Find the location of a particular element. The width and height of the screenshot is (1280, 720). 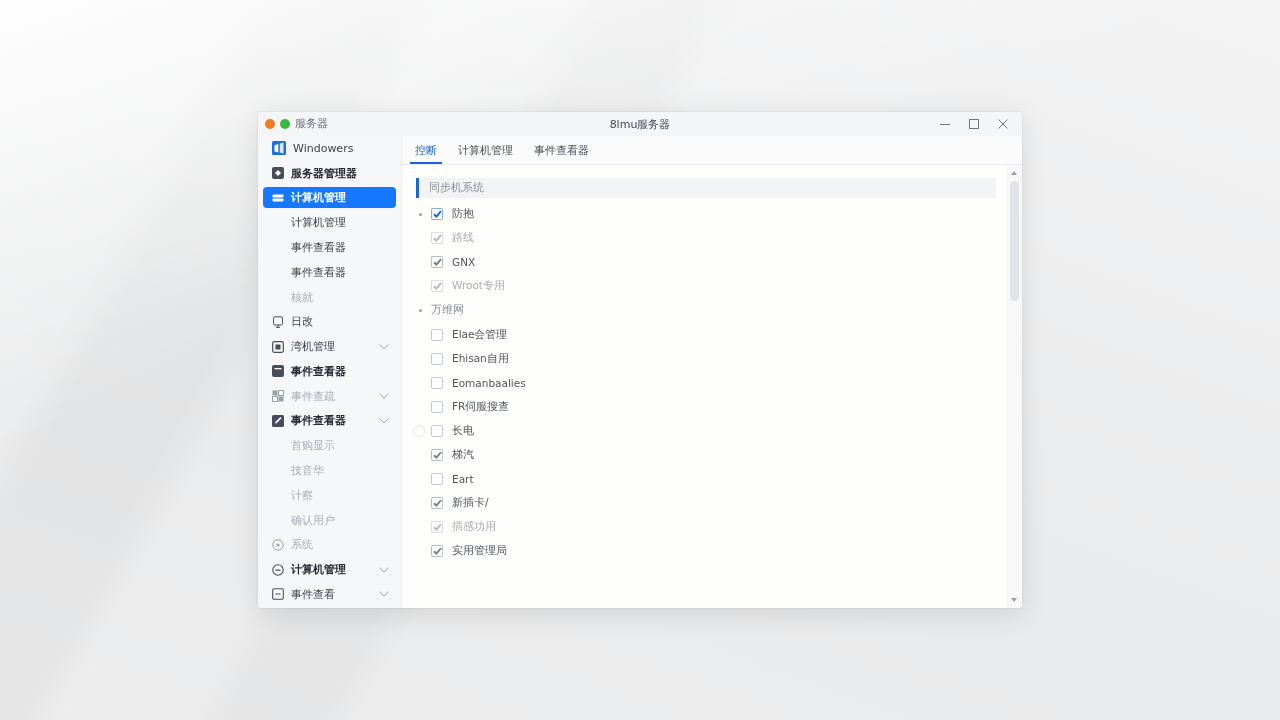

group-label: 万维网 is located at coordinates (447, 310).